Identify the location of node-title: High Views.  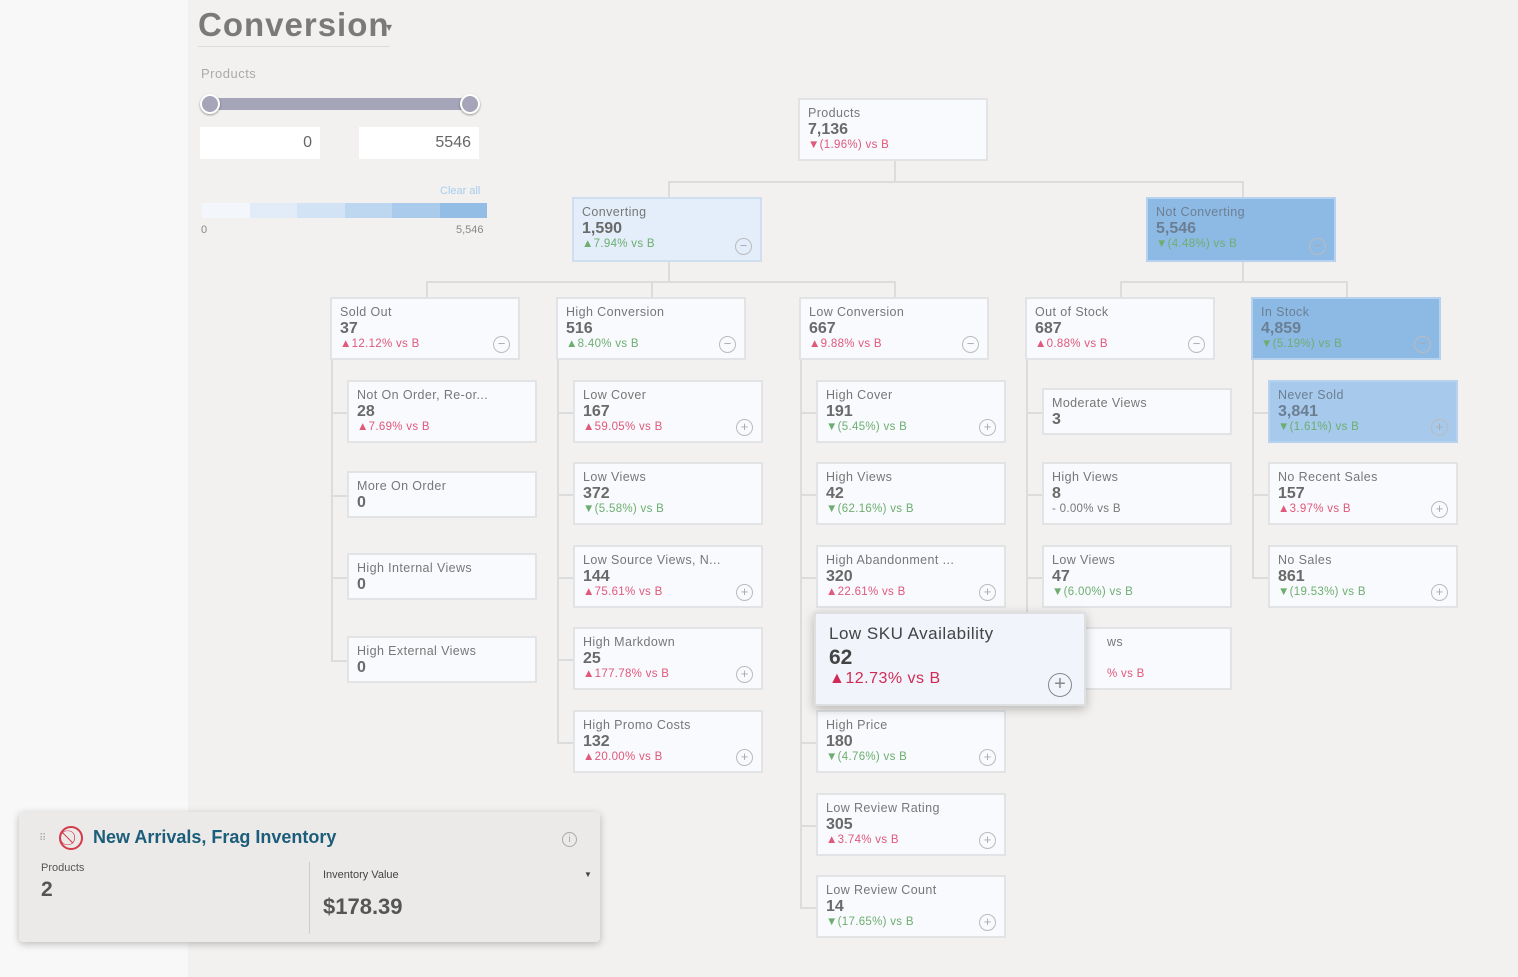
(1085, 477).